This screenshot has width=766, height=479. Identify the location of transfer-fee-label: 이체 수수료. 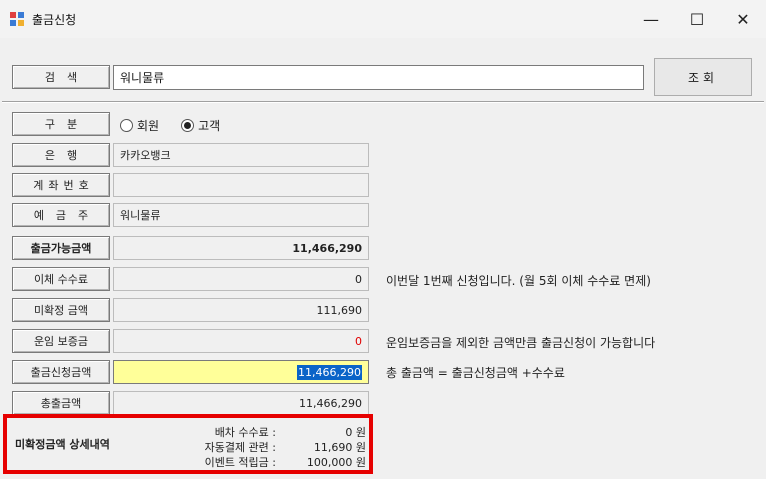
(61, 279).